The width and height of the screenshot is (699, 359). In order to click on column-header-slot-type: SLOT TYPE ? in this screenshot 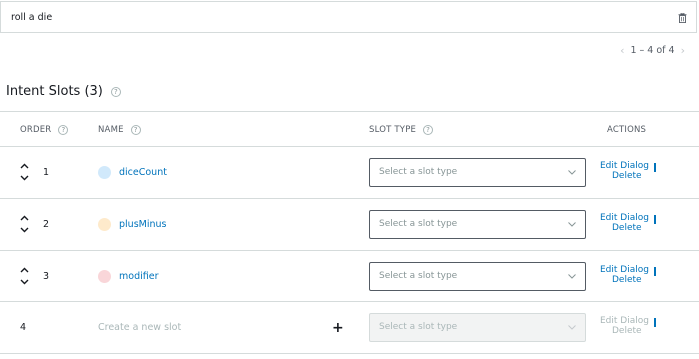, I will do `click(401, 130)`.